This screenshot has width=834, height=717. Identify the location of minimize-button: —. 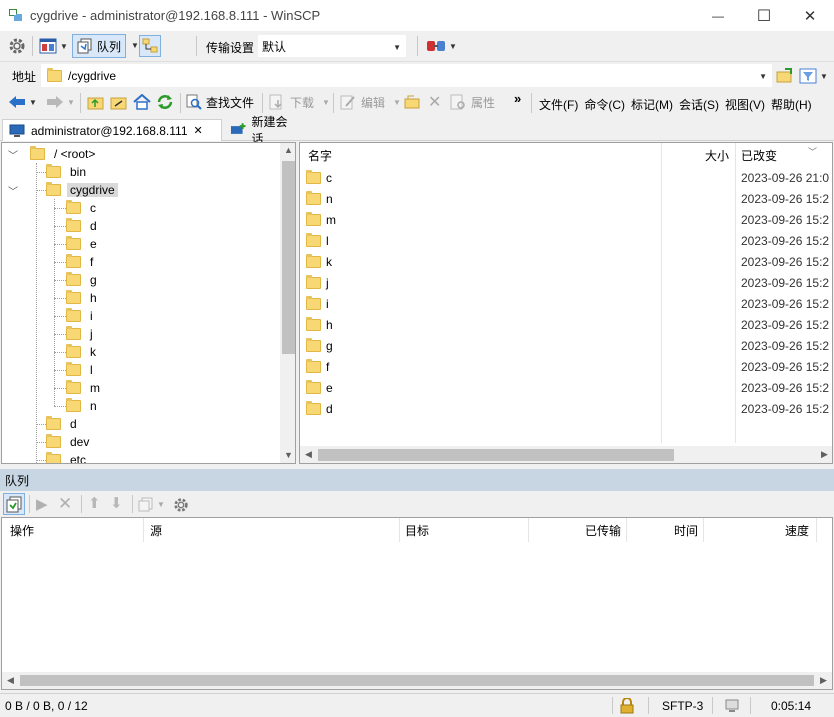
(718, 15).